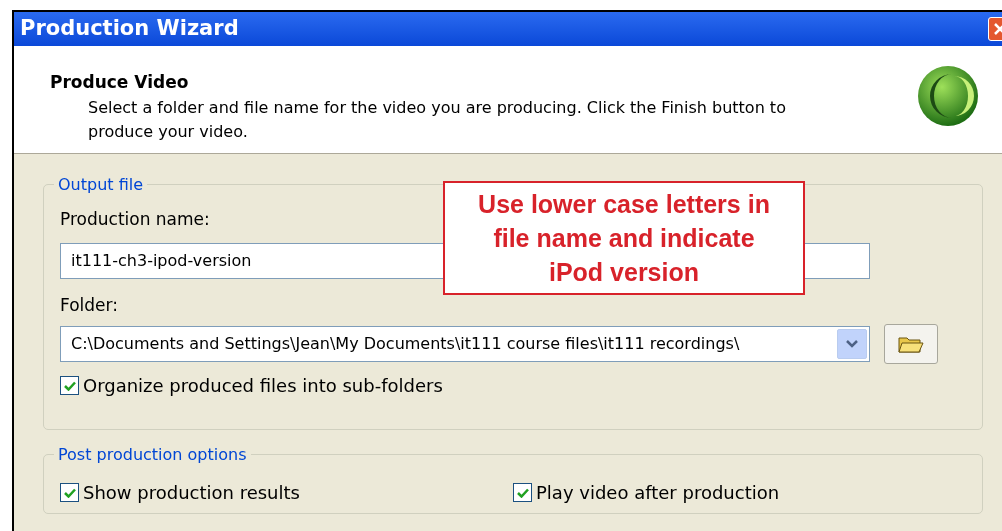 The width and height of the screenshot is (1002, 531). What do you see at coordinates (191, 493) in the screenshot?
I see `checkbox-label: Show production results` at bounding box center [191, 493].